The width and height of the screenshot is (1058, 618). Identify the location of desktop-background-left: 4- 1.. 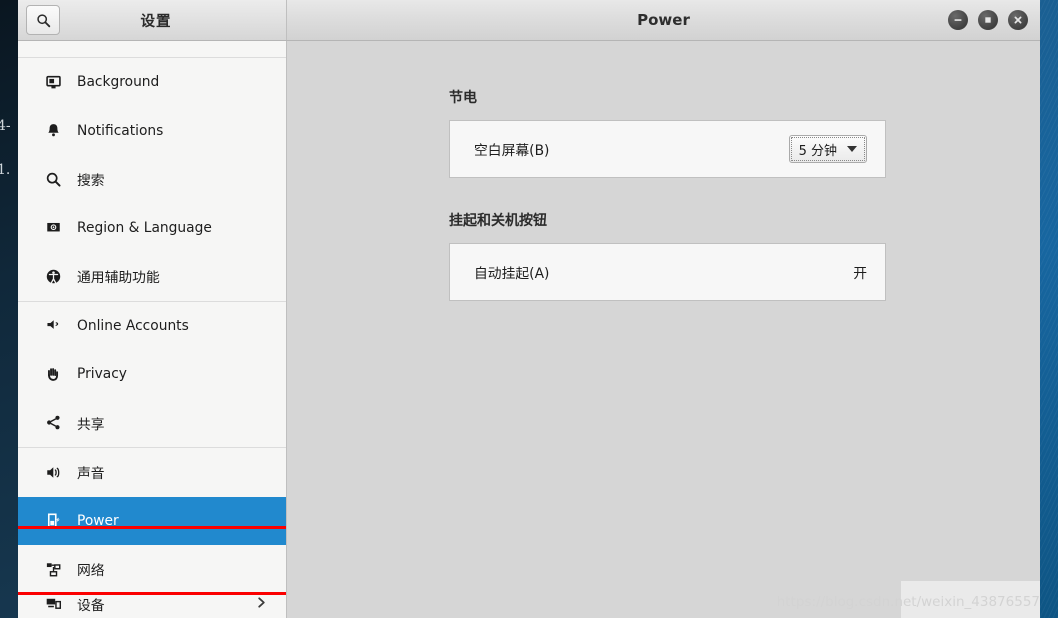
(9, 309).